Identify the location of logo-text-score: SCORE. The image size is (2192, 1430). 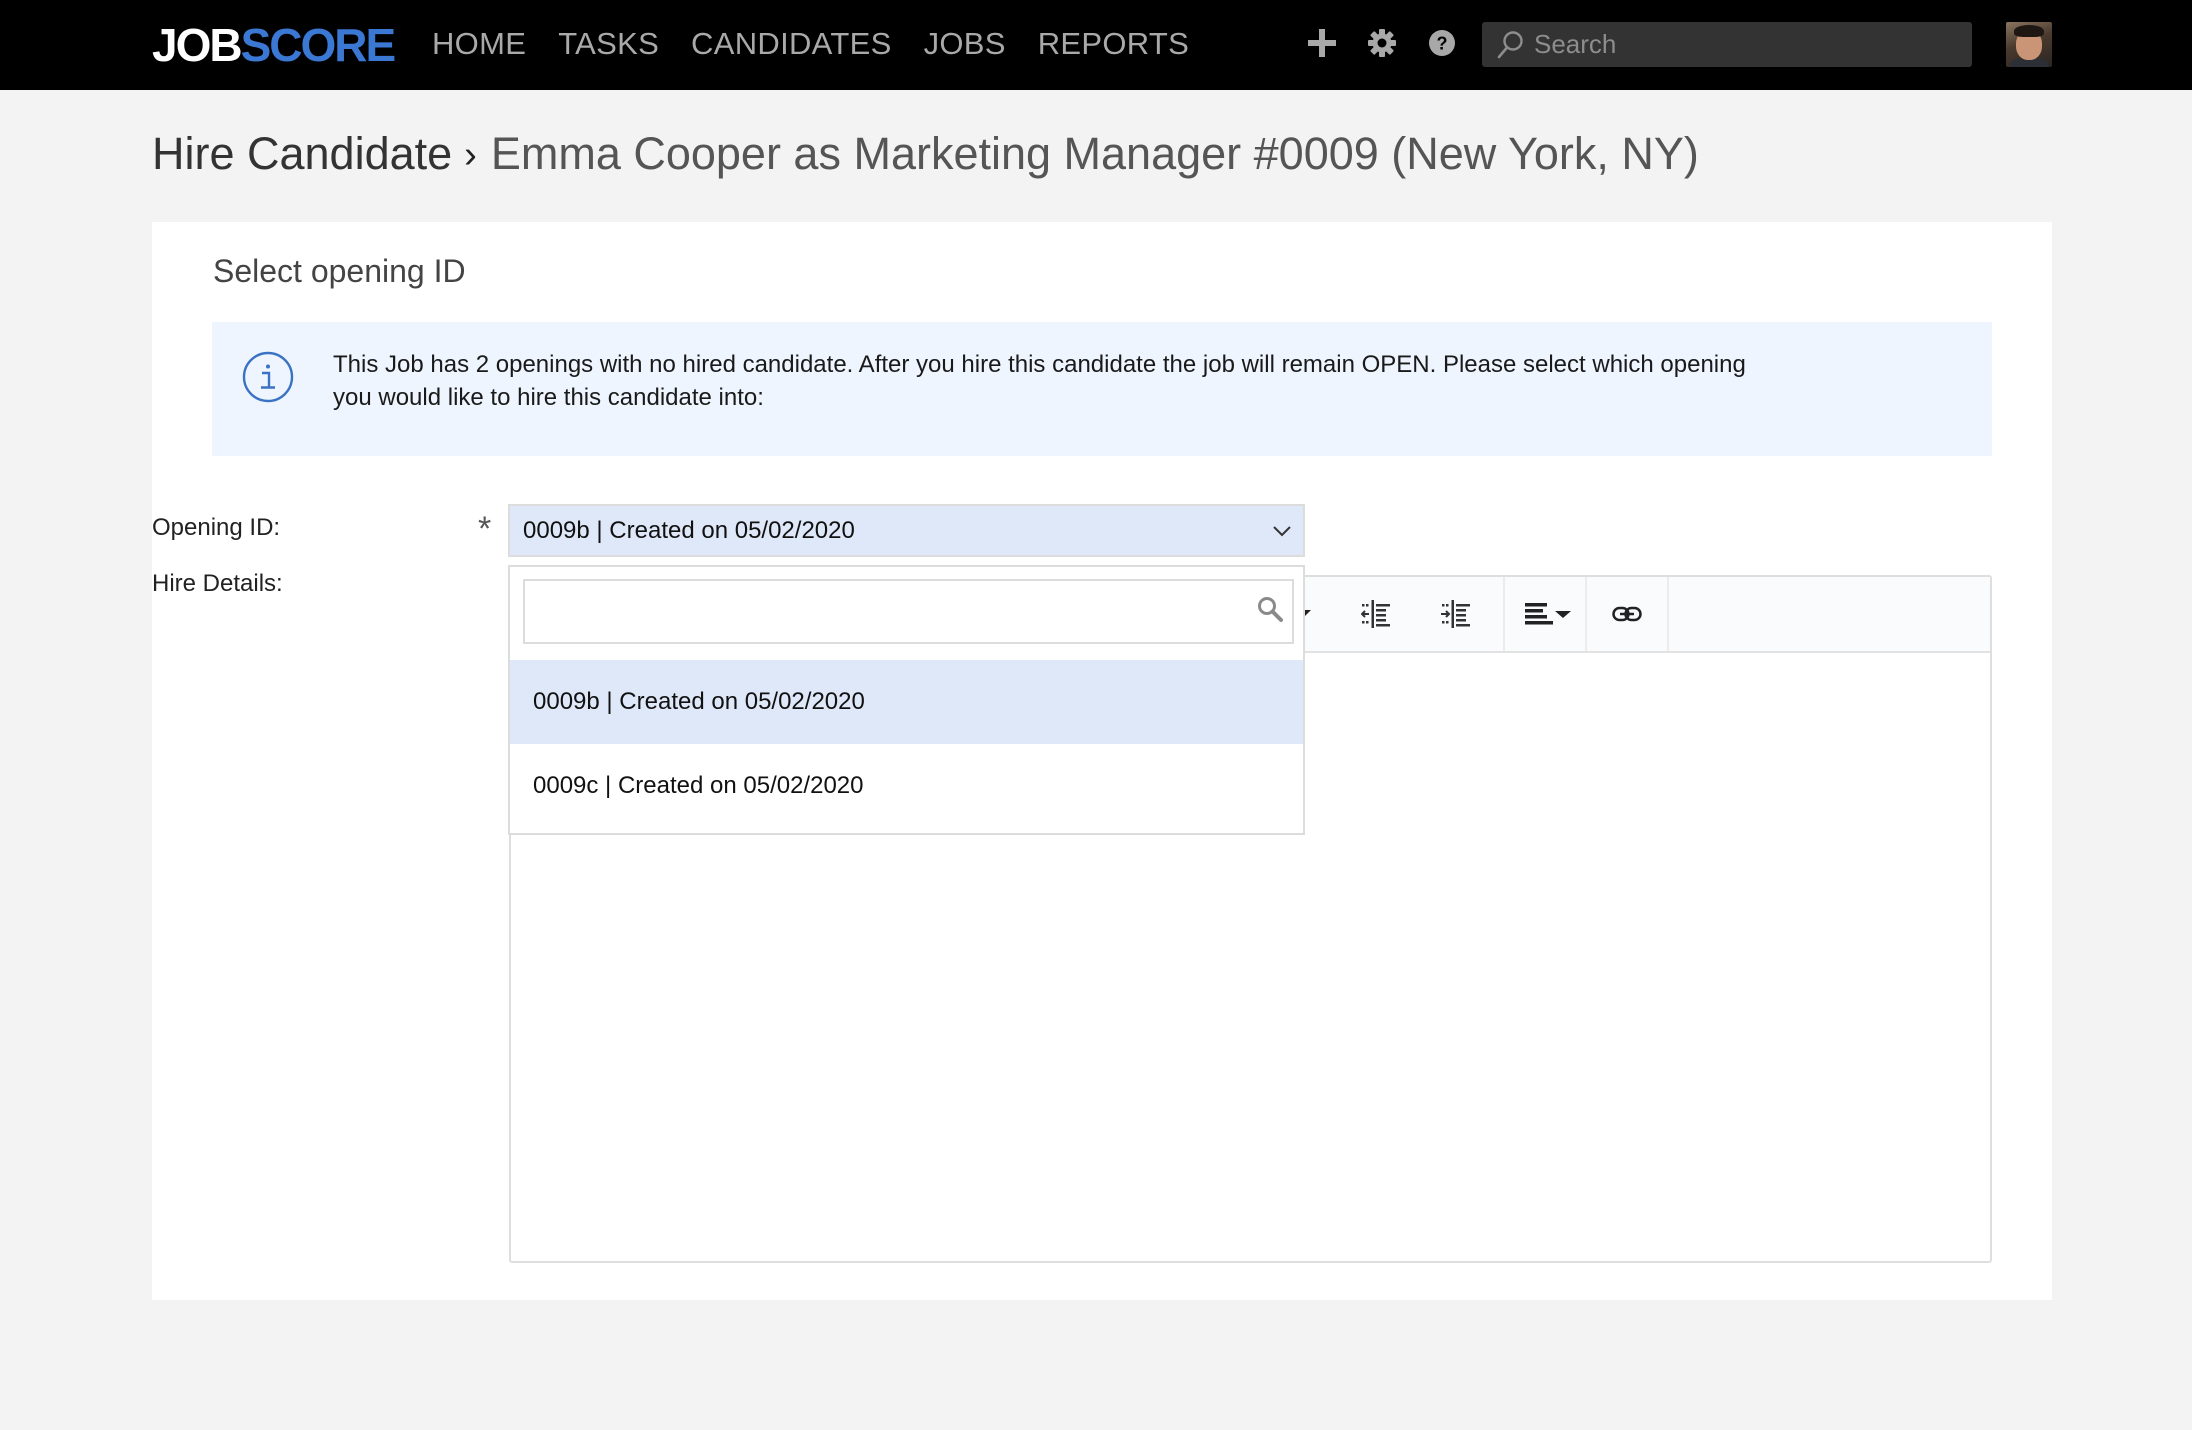
(318, 45).